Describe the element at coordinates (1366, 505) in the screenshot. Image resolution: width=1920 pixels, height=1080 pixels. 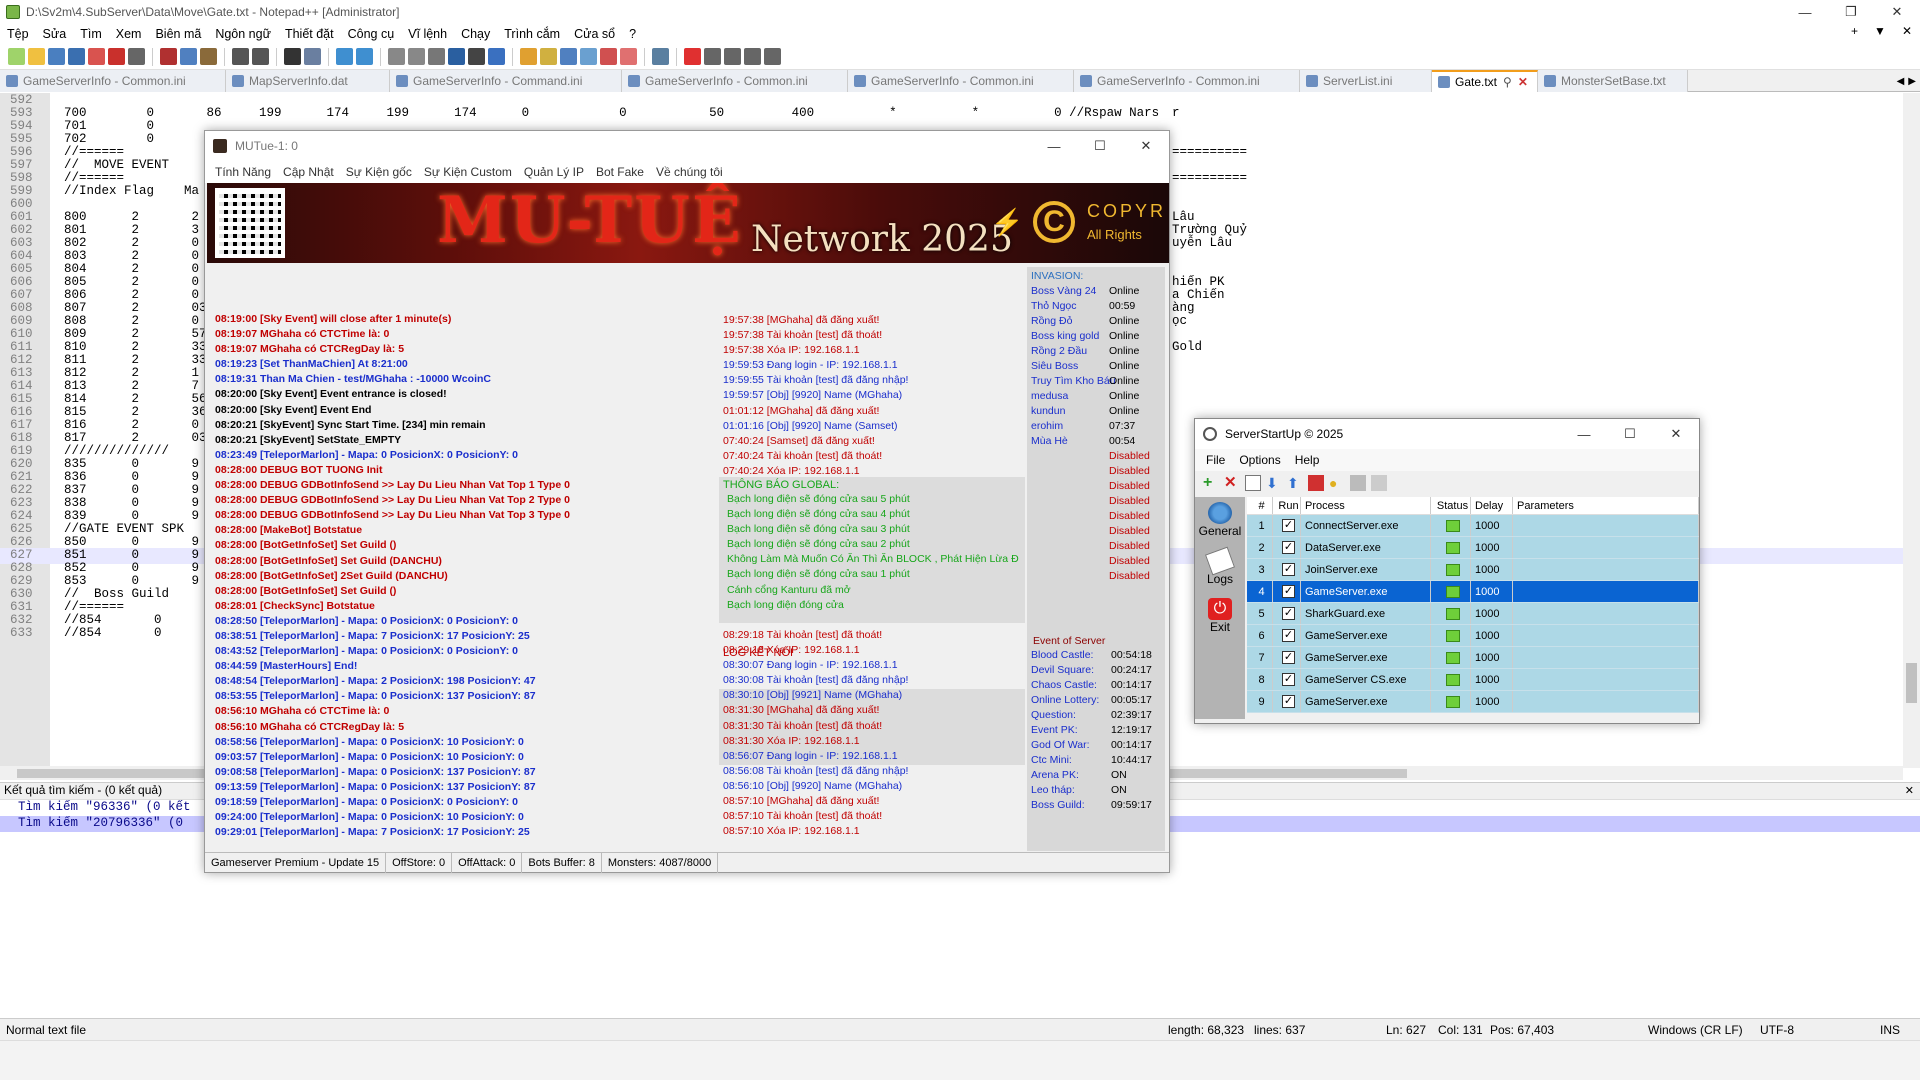
I see `col-process-header: Process` at that location.